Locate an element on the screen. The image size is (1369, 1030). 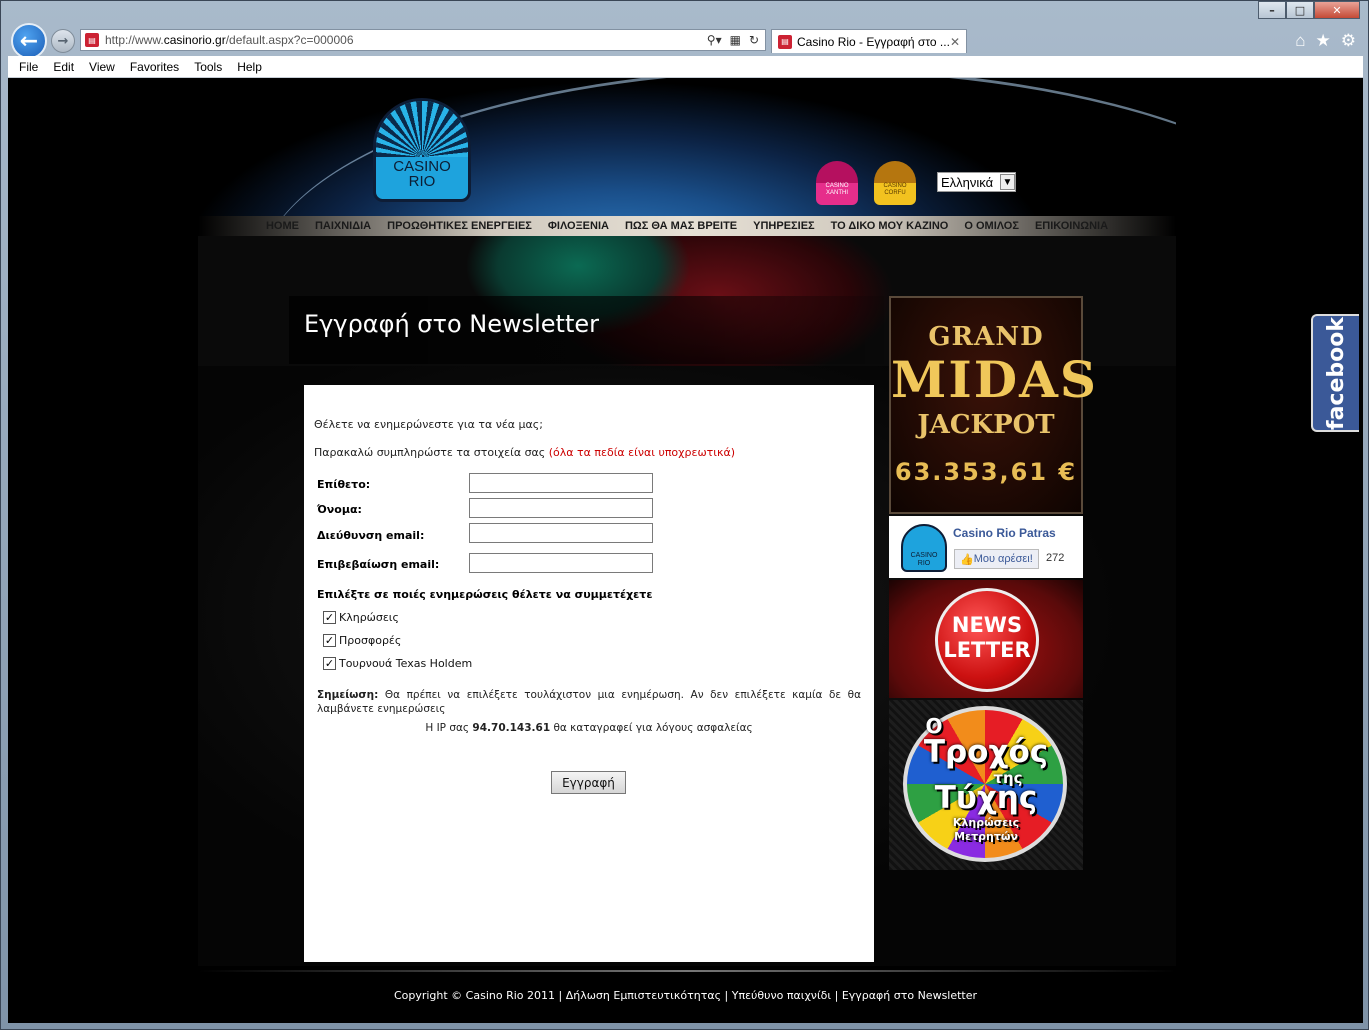
menu-bar: File Edit View Favorites Tools Help is located at coordinates (685, 67).